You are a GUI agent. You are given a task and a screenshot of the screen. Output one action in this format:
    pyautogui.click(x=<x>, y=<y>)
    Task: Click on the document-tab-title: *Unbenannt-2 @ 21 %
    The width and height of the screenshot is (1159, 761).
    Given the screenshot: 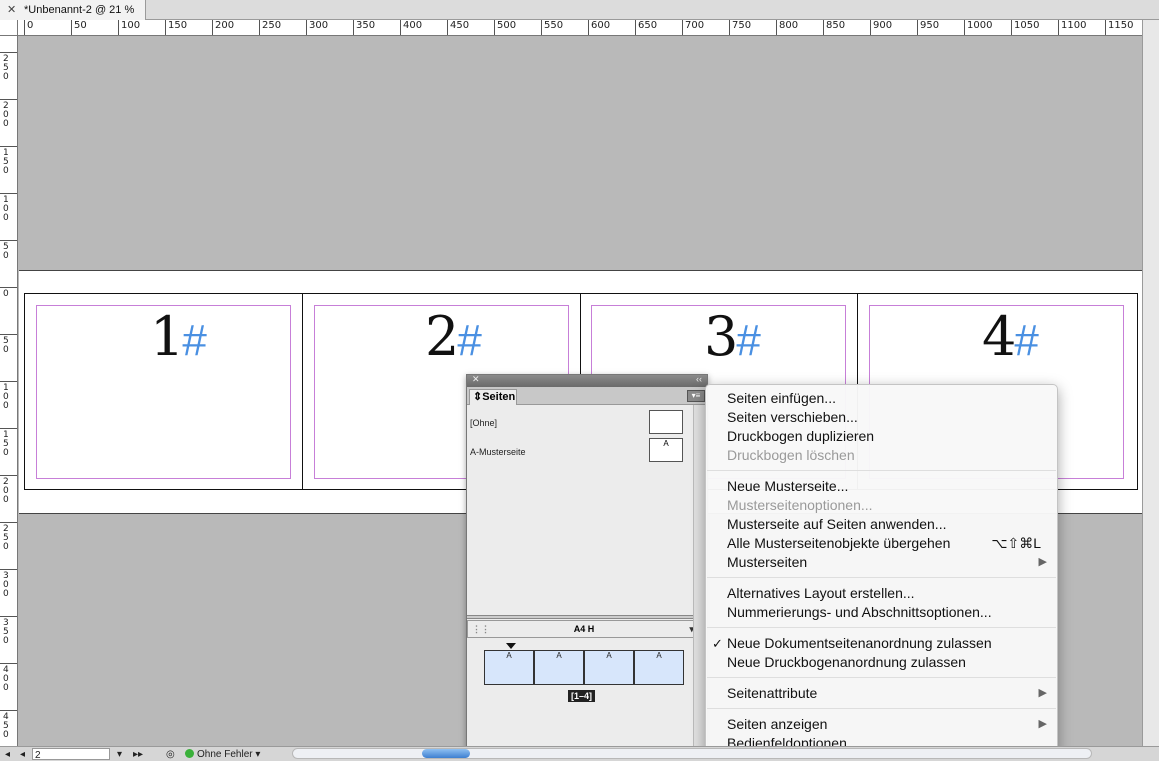 What is the action you would take?
    pyautogui.click(x=79, y=10)
    